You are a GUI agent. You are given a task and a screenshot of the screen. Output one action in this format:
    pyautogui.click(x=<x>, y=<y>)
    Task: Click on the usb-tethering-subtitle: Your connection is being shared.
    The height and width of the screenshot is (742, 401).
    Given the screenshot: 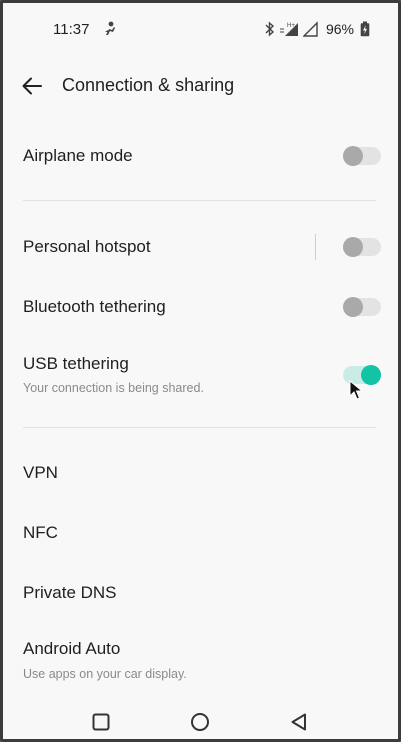 What is the action you would take?
    pyautogui.click(x=113, y=388)
    